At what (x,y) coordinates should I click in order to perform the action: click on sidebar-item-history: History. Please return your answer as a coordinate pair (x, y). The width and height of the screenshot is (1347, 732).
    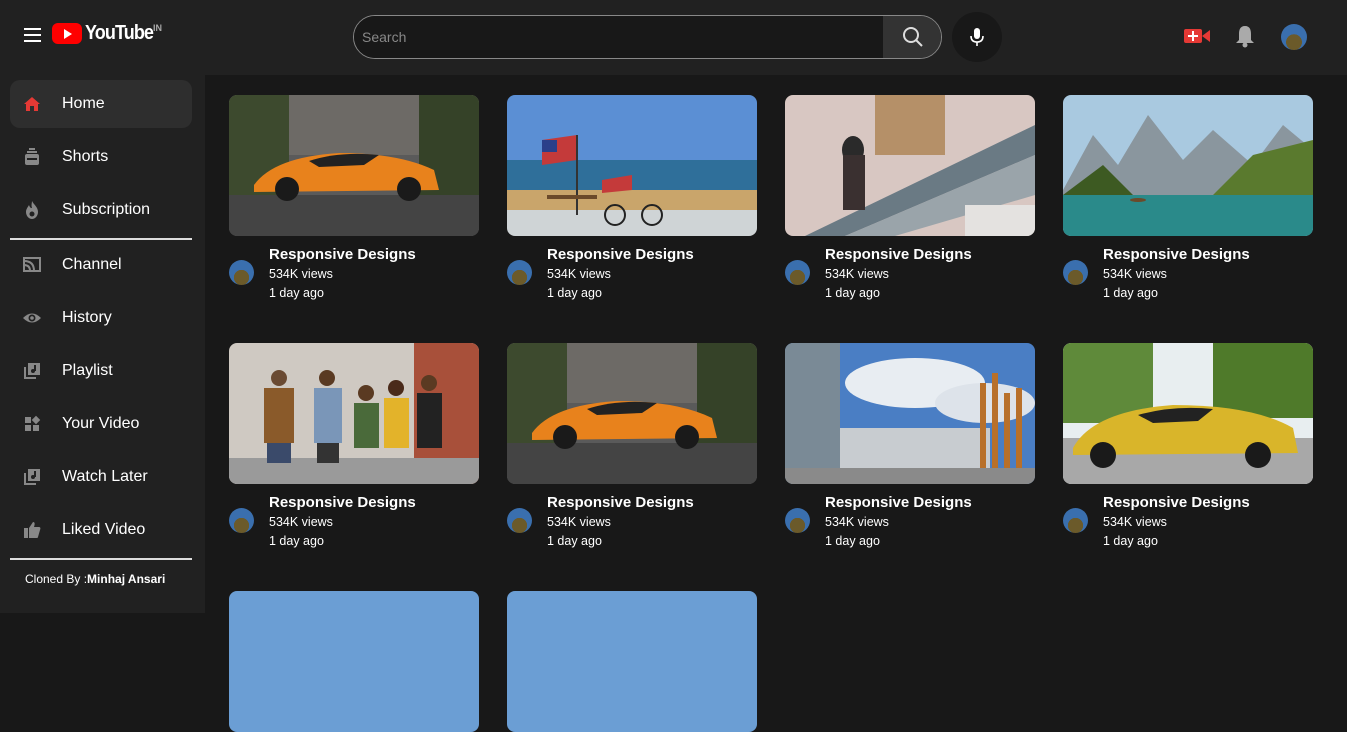
    Looking at the image, I should click on (101, 318).